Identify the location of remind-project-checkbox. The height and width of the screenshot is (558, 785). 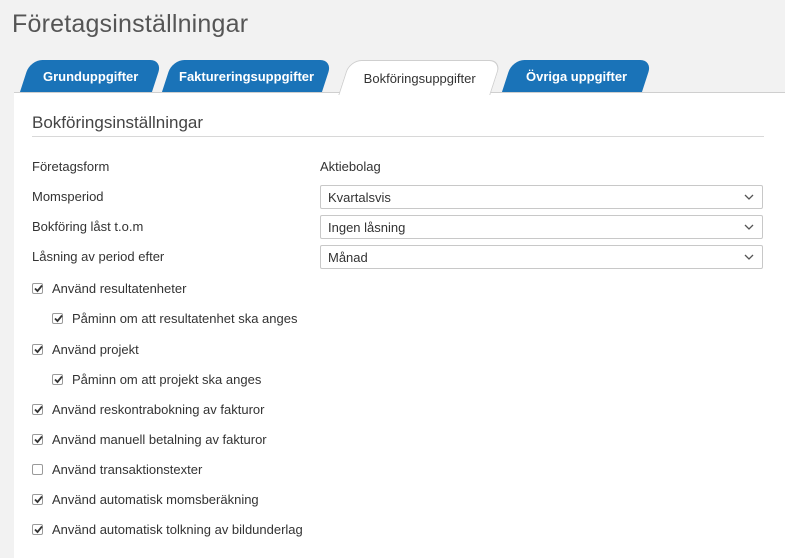
(57, 379).